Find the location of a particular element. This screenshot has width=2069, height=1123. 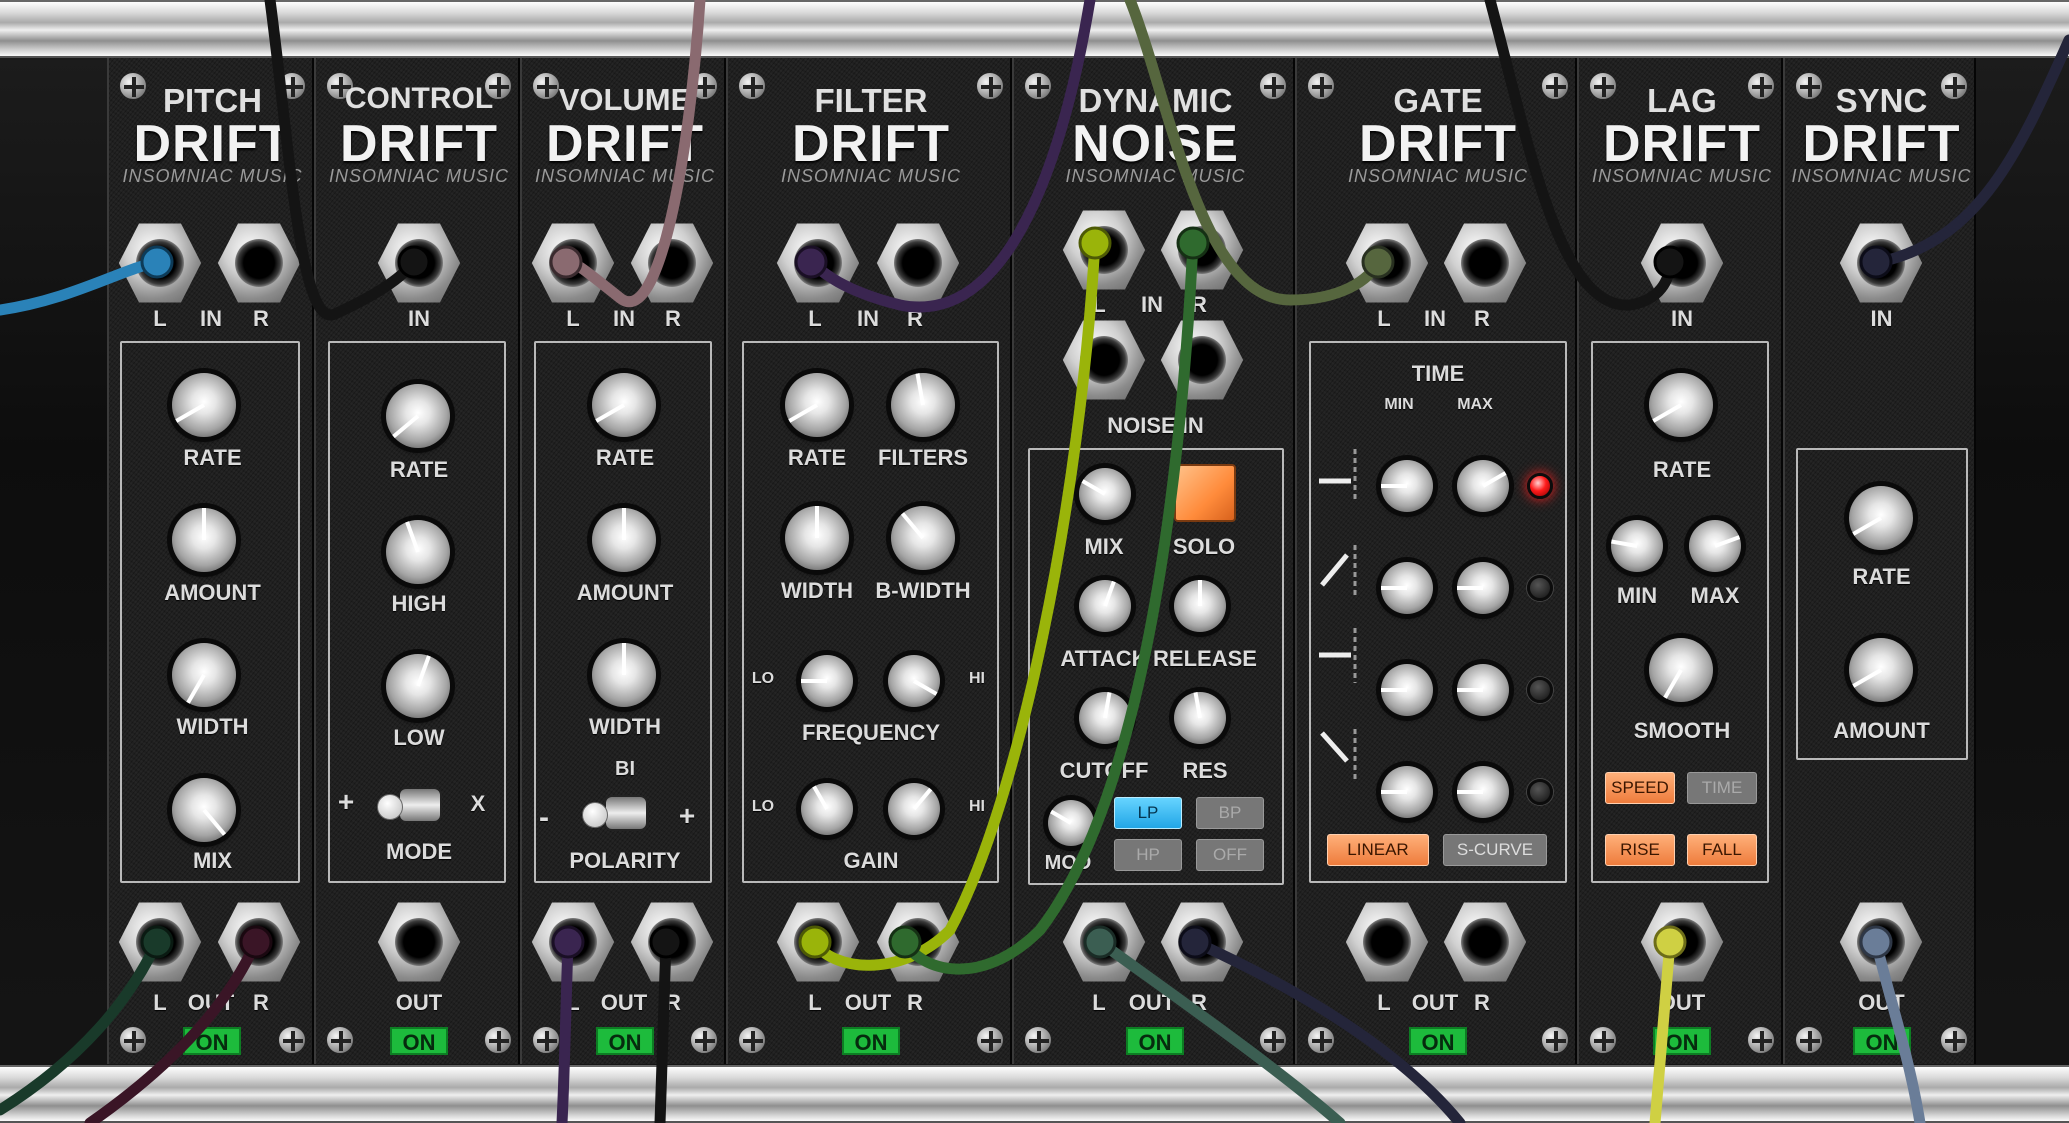

knob-label: CUTOFF is located at coordinates (1104, 770).